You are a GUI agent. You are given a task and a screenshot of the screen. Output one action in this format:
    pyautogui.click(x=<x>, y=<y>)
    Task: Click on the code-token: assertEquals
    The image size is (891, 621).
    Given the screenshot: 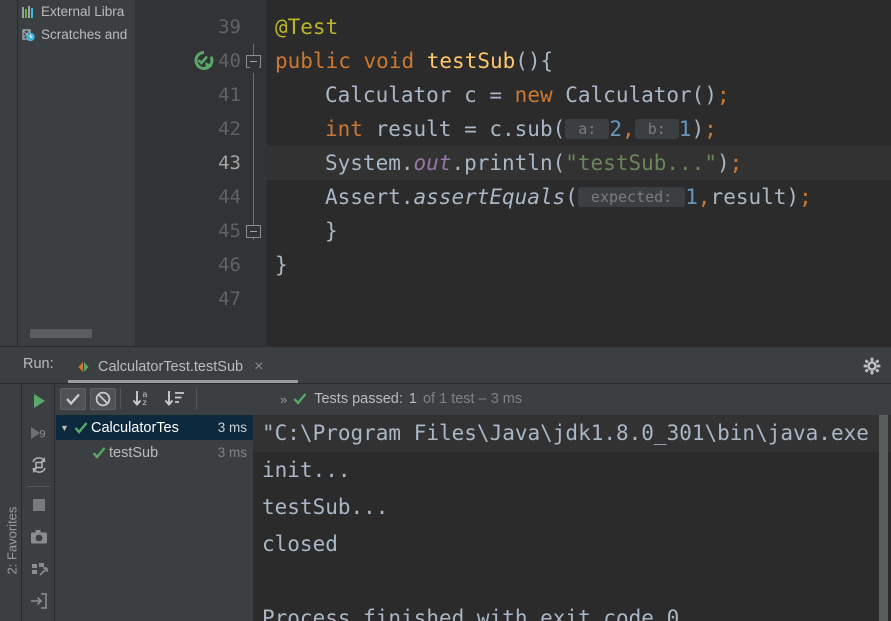 What is the action you would take?
    pyautogui.click(x=489, y=197)
    